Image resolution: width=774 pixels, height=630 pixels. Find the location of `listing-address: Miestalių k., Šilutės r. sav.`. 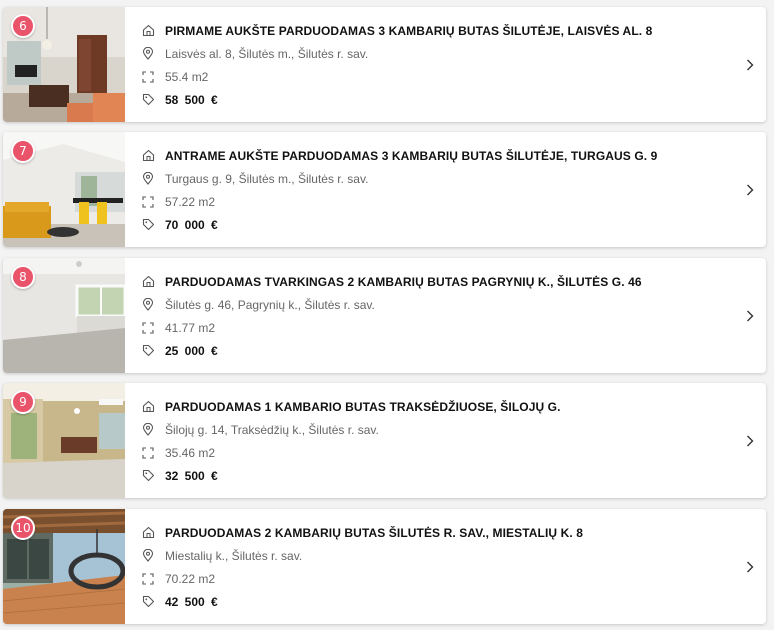

listing-address: Miestalių k., Šilutės r. sav. is located at coordinates (234, 555).